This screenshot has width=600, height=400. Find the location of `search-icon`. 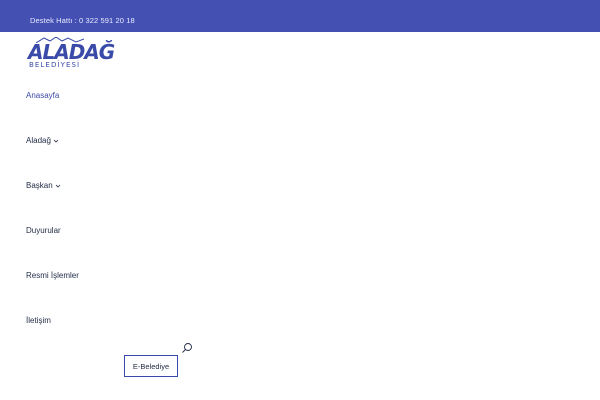

search-icon is located at coordinates (187, 348).